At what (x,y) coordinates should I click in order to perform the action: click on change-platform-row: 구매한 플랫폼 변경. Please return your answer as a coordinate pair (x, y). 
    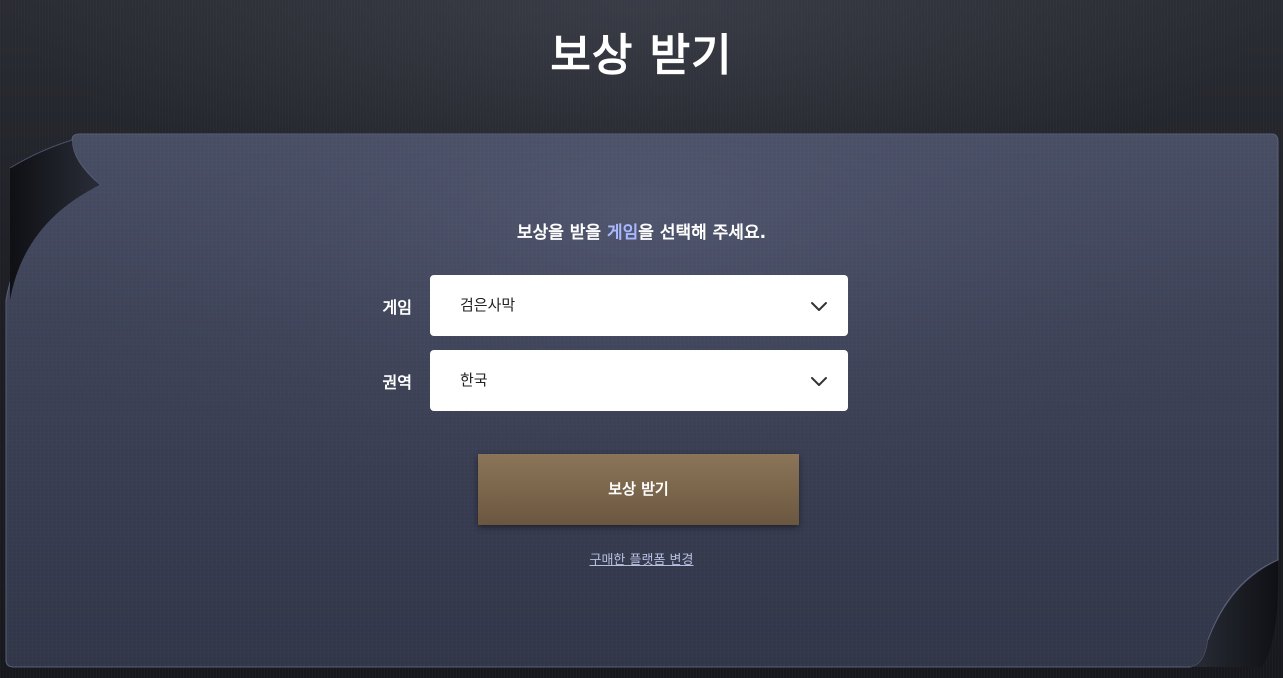
    Looking at the image, I should click on (641, 561).